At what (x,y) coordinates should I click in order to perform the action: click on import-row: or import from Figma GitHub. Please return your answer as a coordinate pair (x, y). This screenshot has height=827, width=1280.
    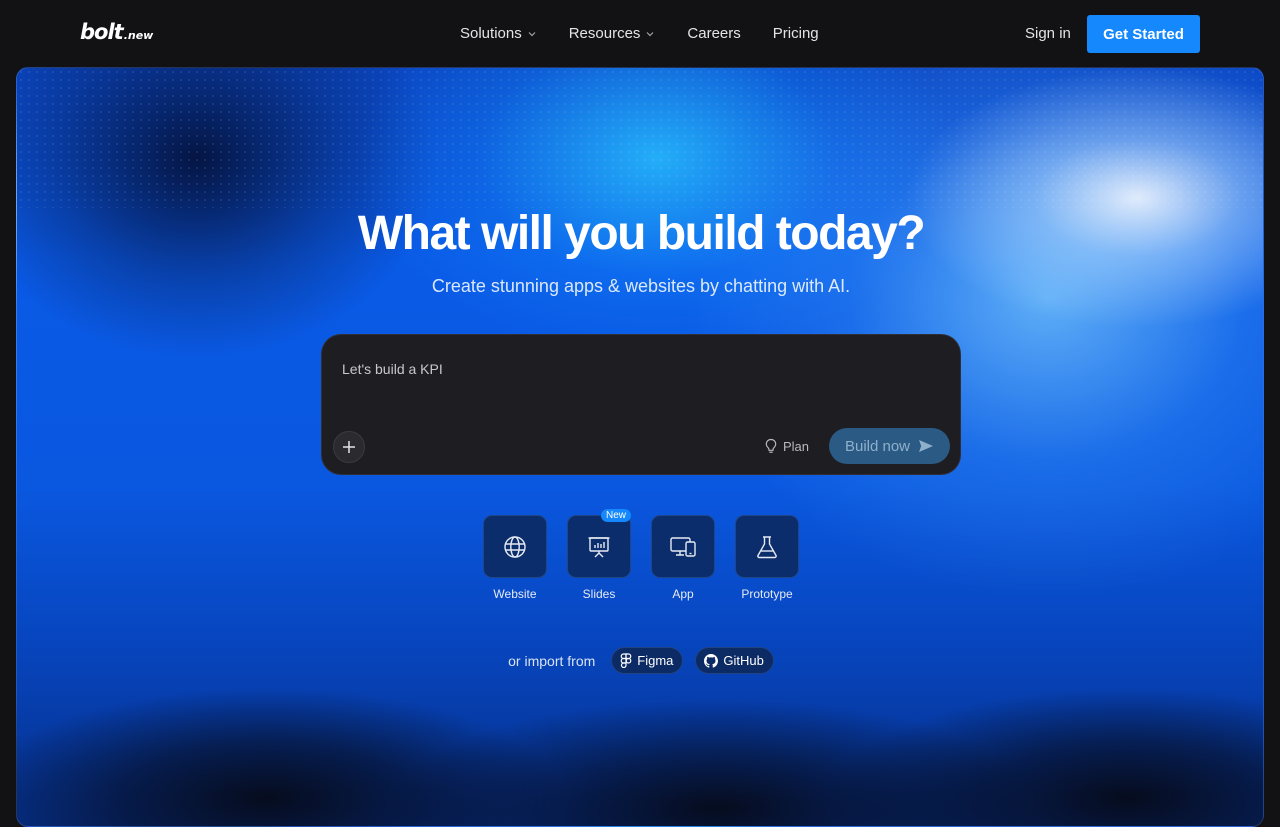
    Looking at the image, I should click on (640, 660).